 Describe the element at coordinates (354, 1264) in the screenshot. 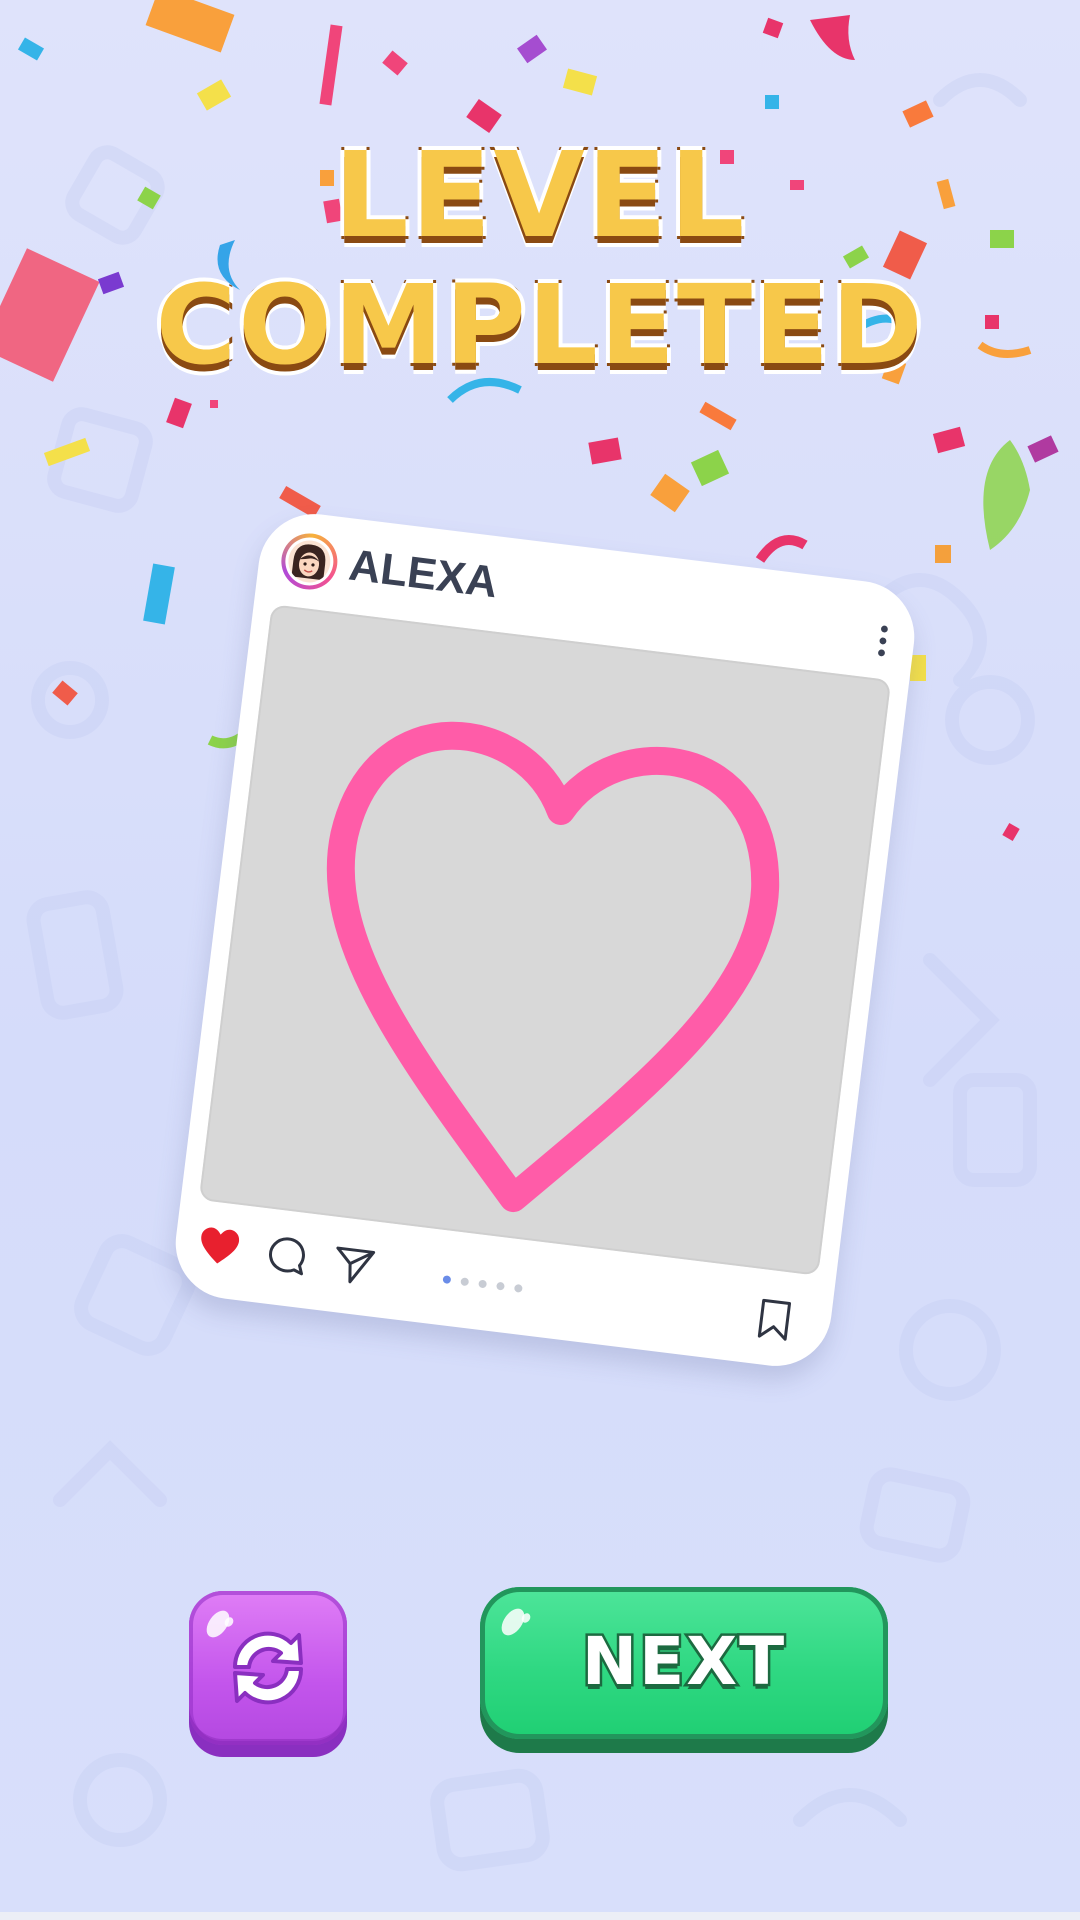

I see `share-send-icon` at that location.